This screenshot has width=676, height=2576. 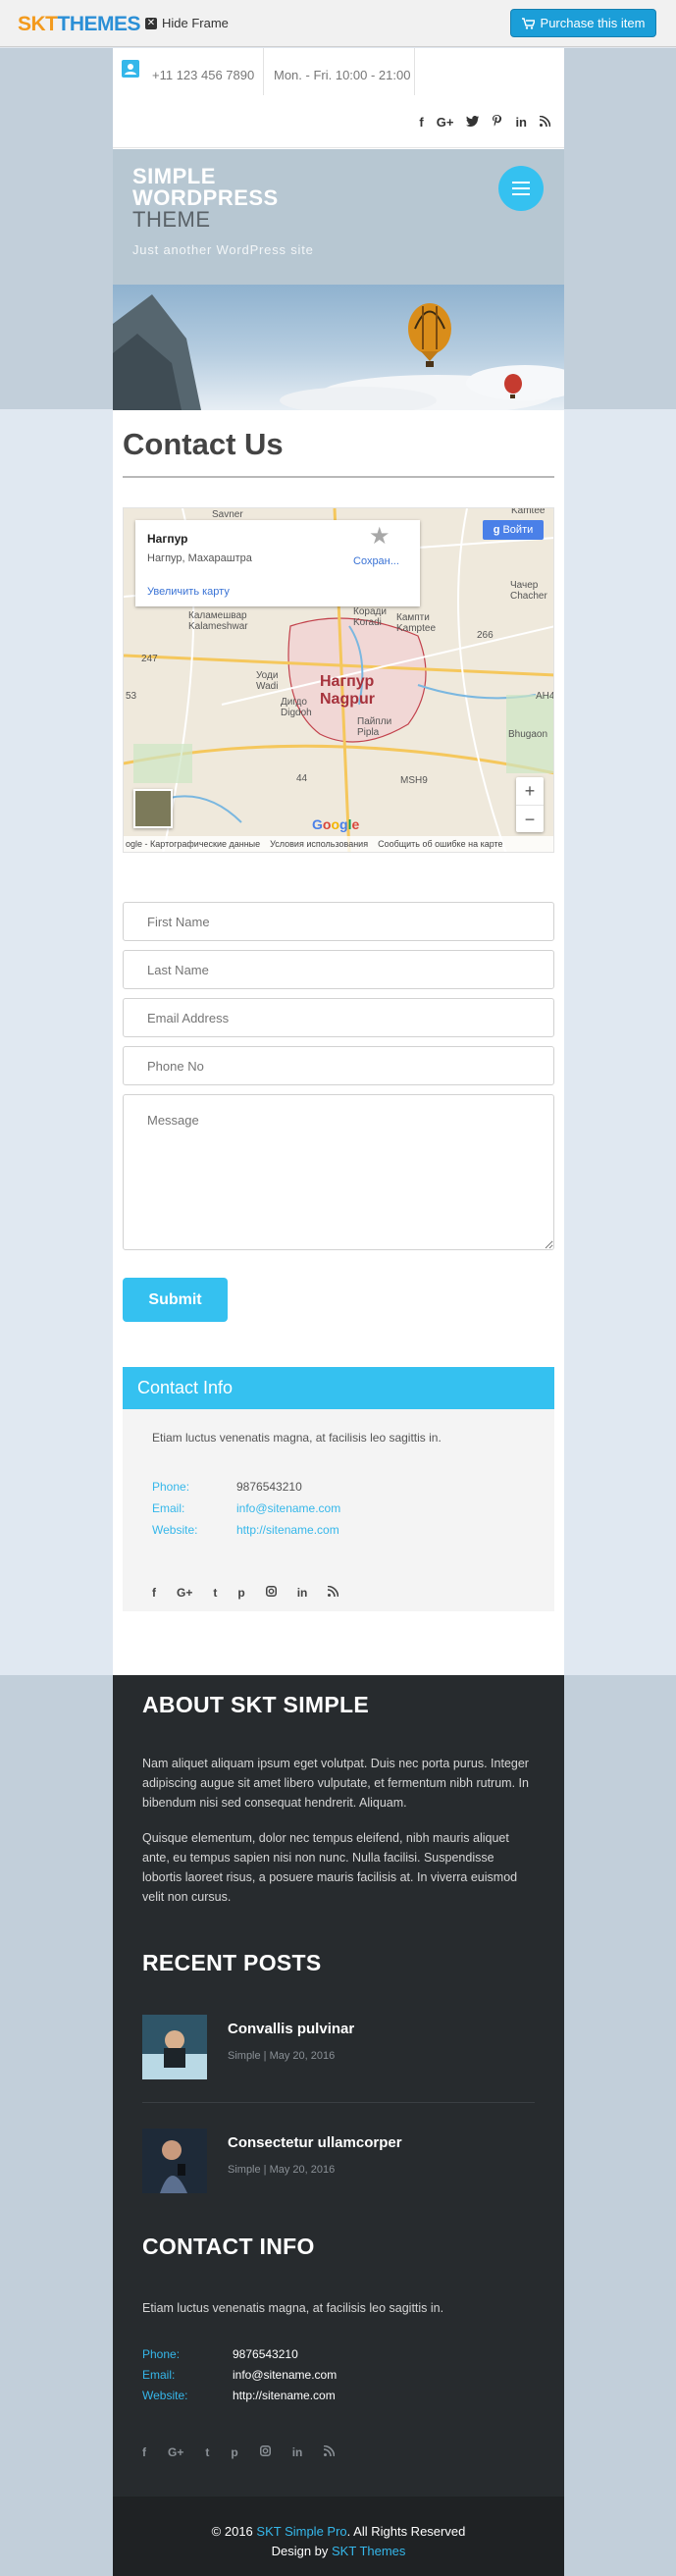 What do you see at coordinates (255, 1704) in the screenshot?
I see `about-heading: ABOUT SKT SIMPLE` at bounding box center [255, 1704].